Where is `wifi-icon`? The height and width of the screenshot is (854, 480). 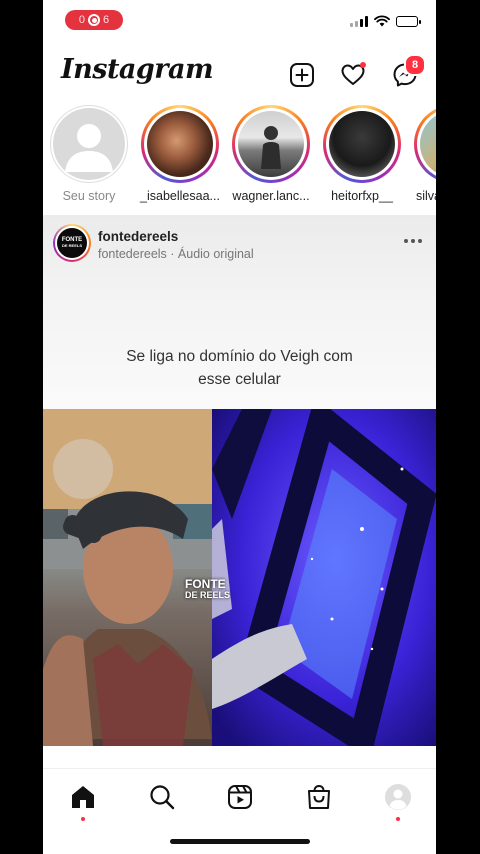
wifi-icon is located at coordinates (382, 21).